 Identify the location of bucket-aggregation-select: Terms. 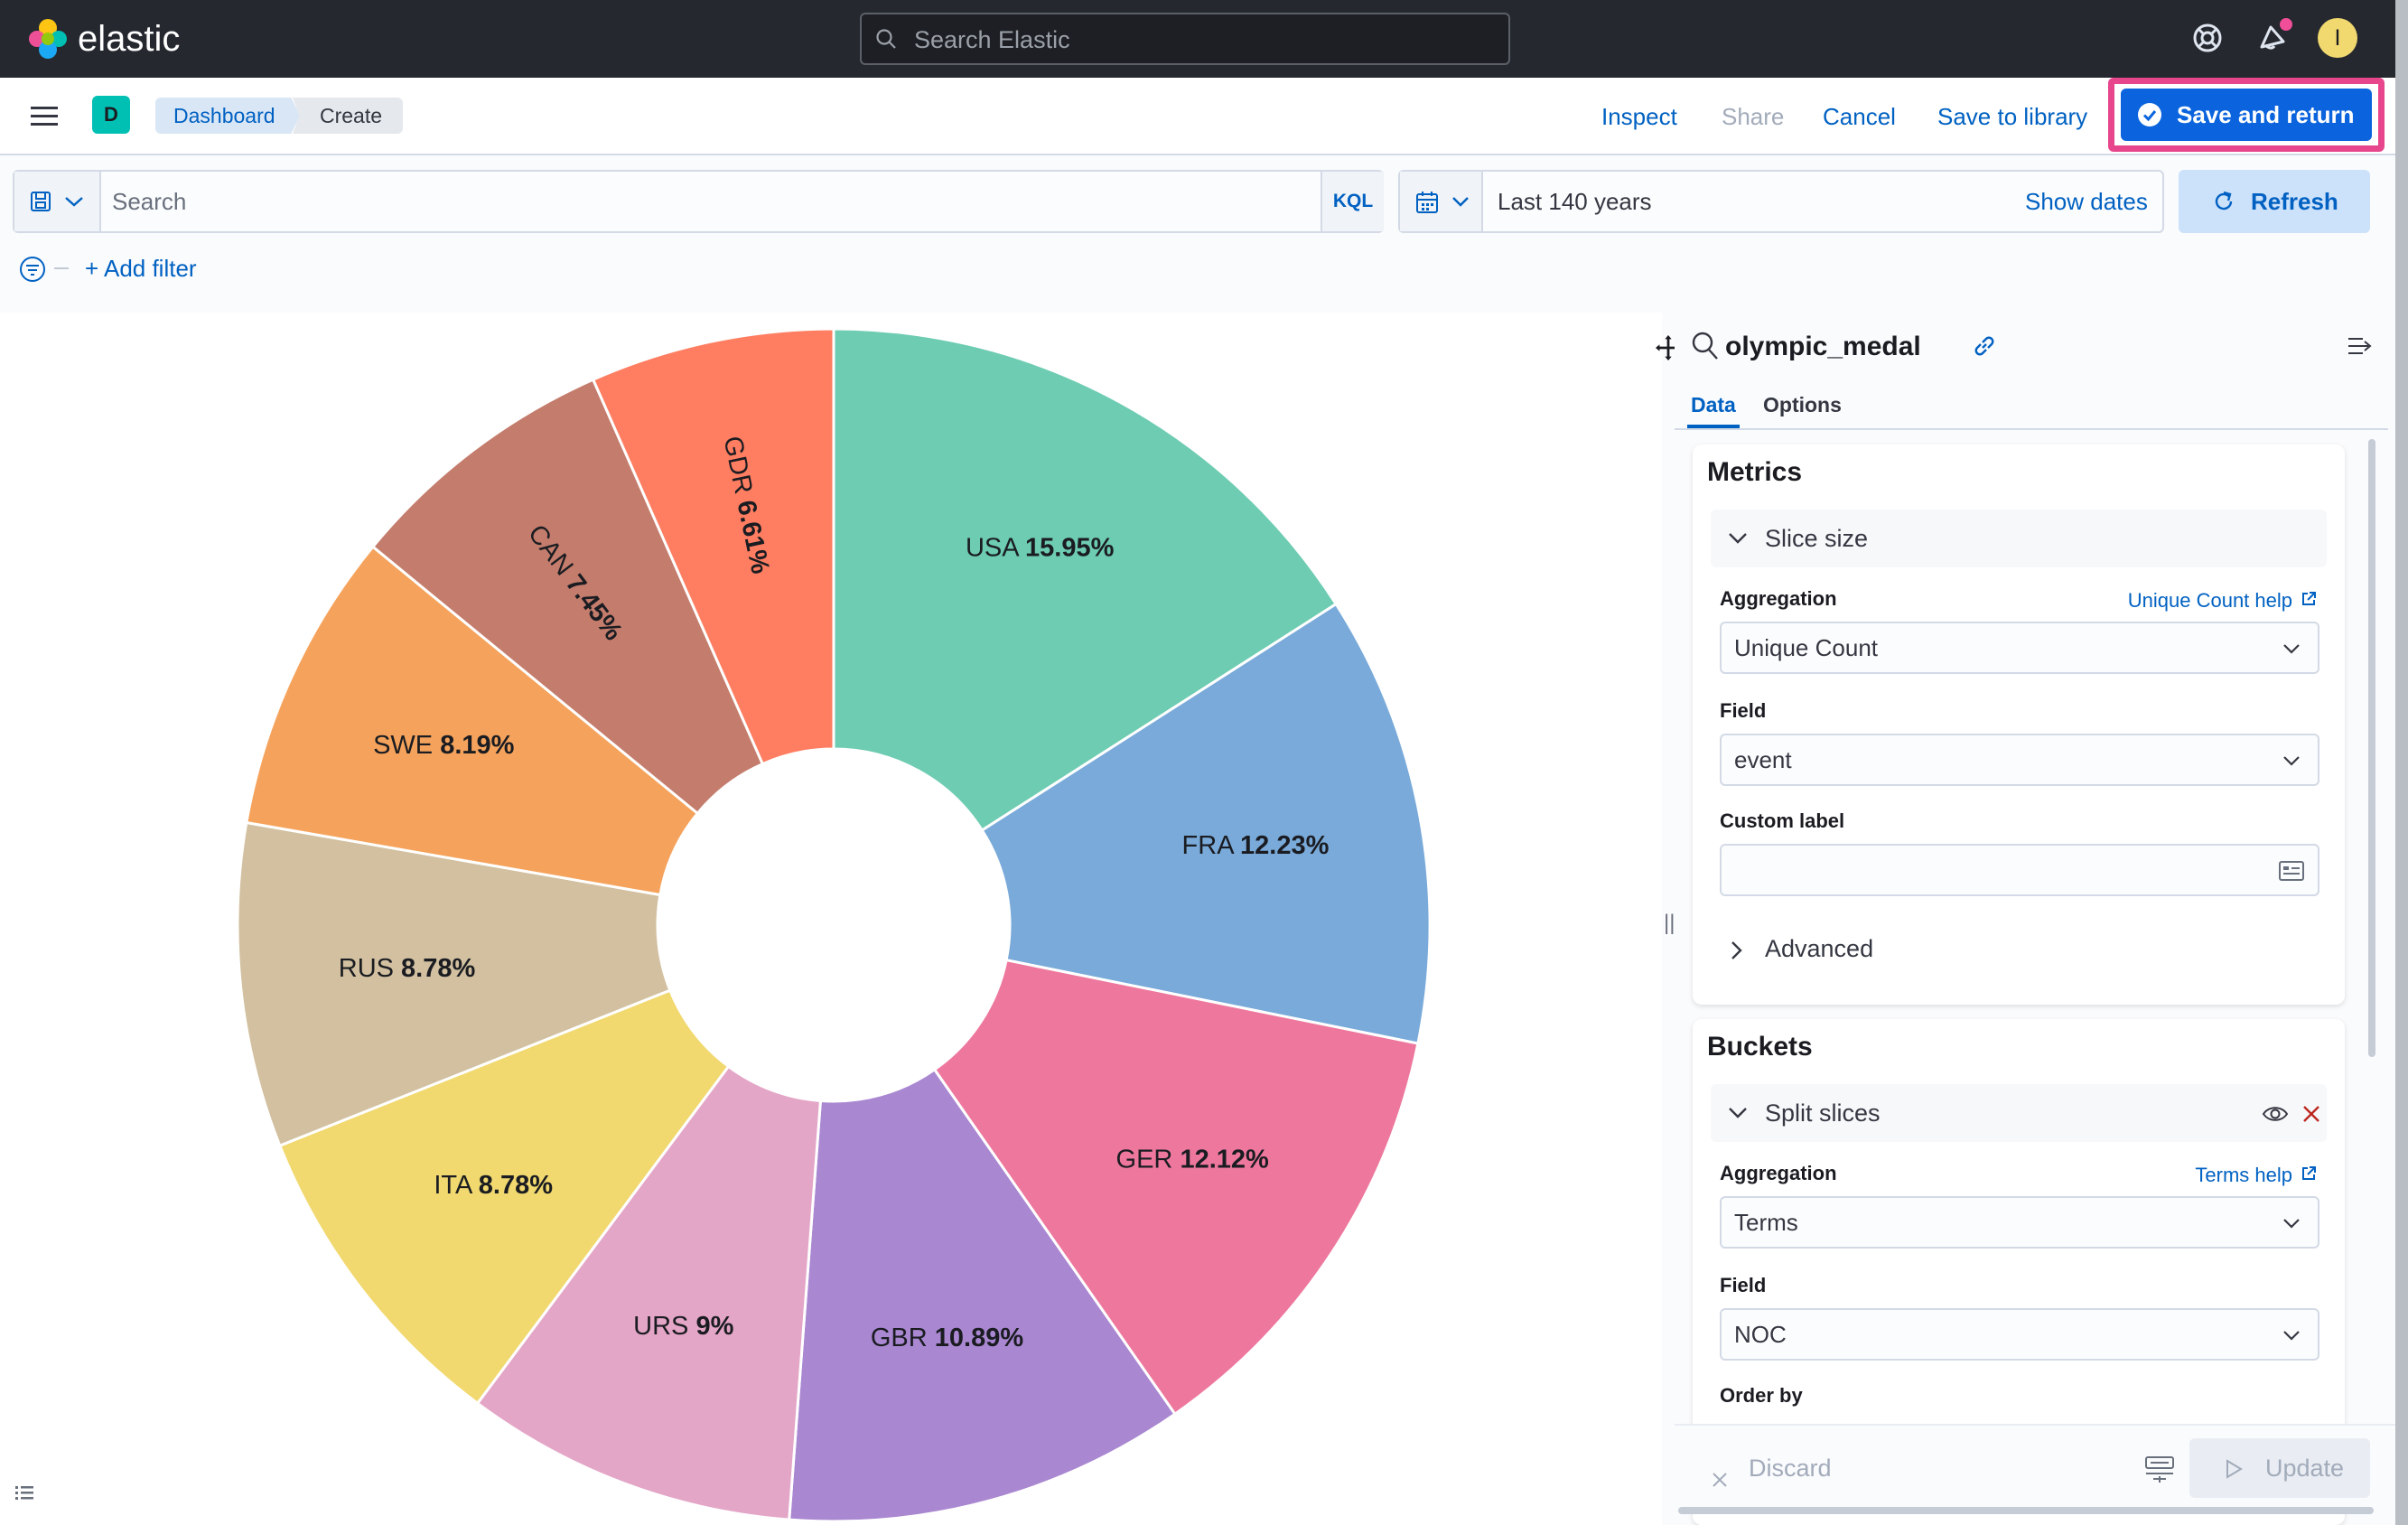
(2019, 1222).